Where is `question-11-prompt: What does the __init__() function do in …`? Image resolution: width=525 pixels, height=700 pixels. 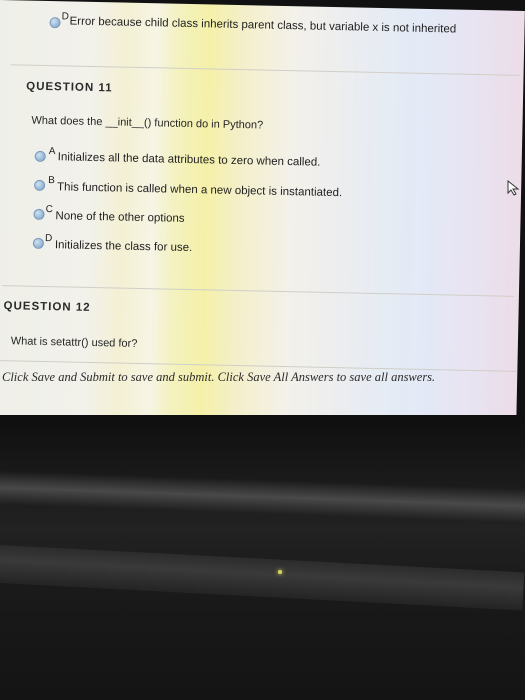 question-11-prompt: What does the __init__() function do in … is located at coordinates (147, 123).